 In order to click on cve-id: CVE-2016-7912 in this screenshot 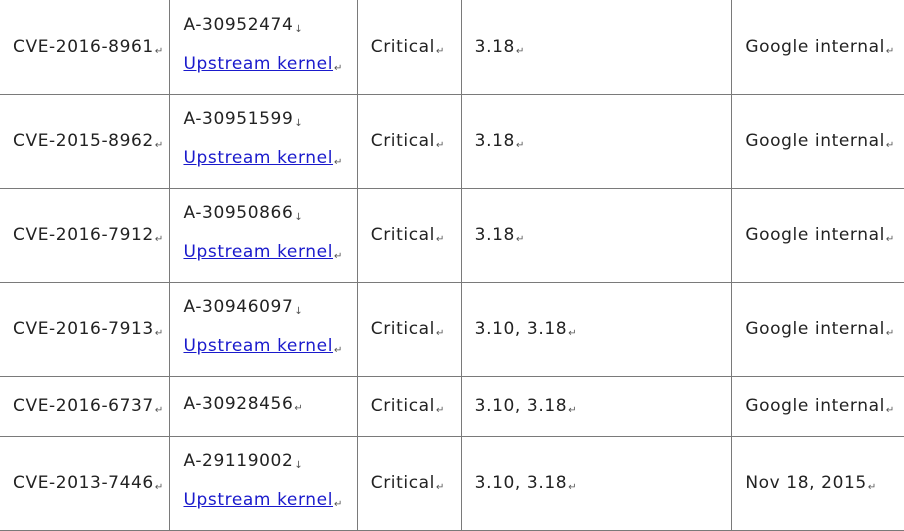, I will do `click(83, 235)`.